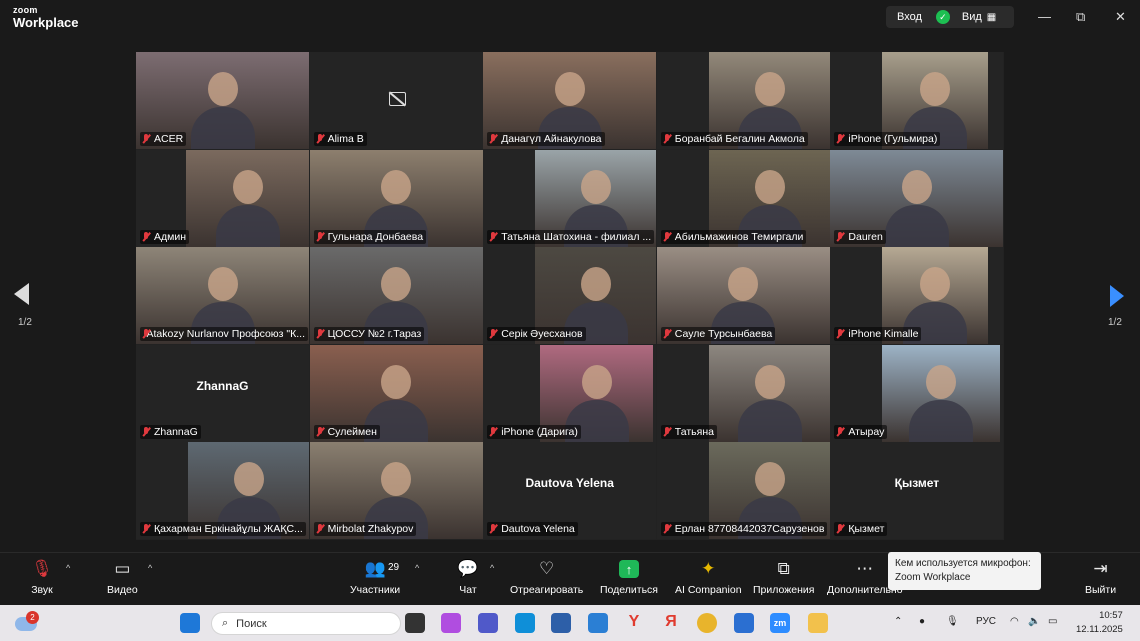  Describe the element at coordinates (169, 139) in the screenshot. I see `participant-name: ACER` at that location.